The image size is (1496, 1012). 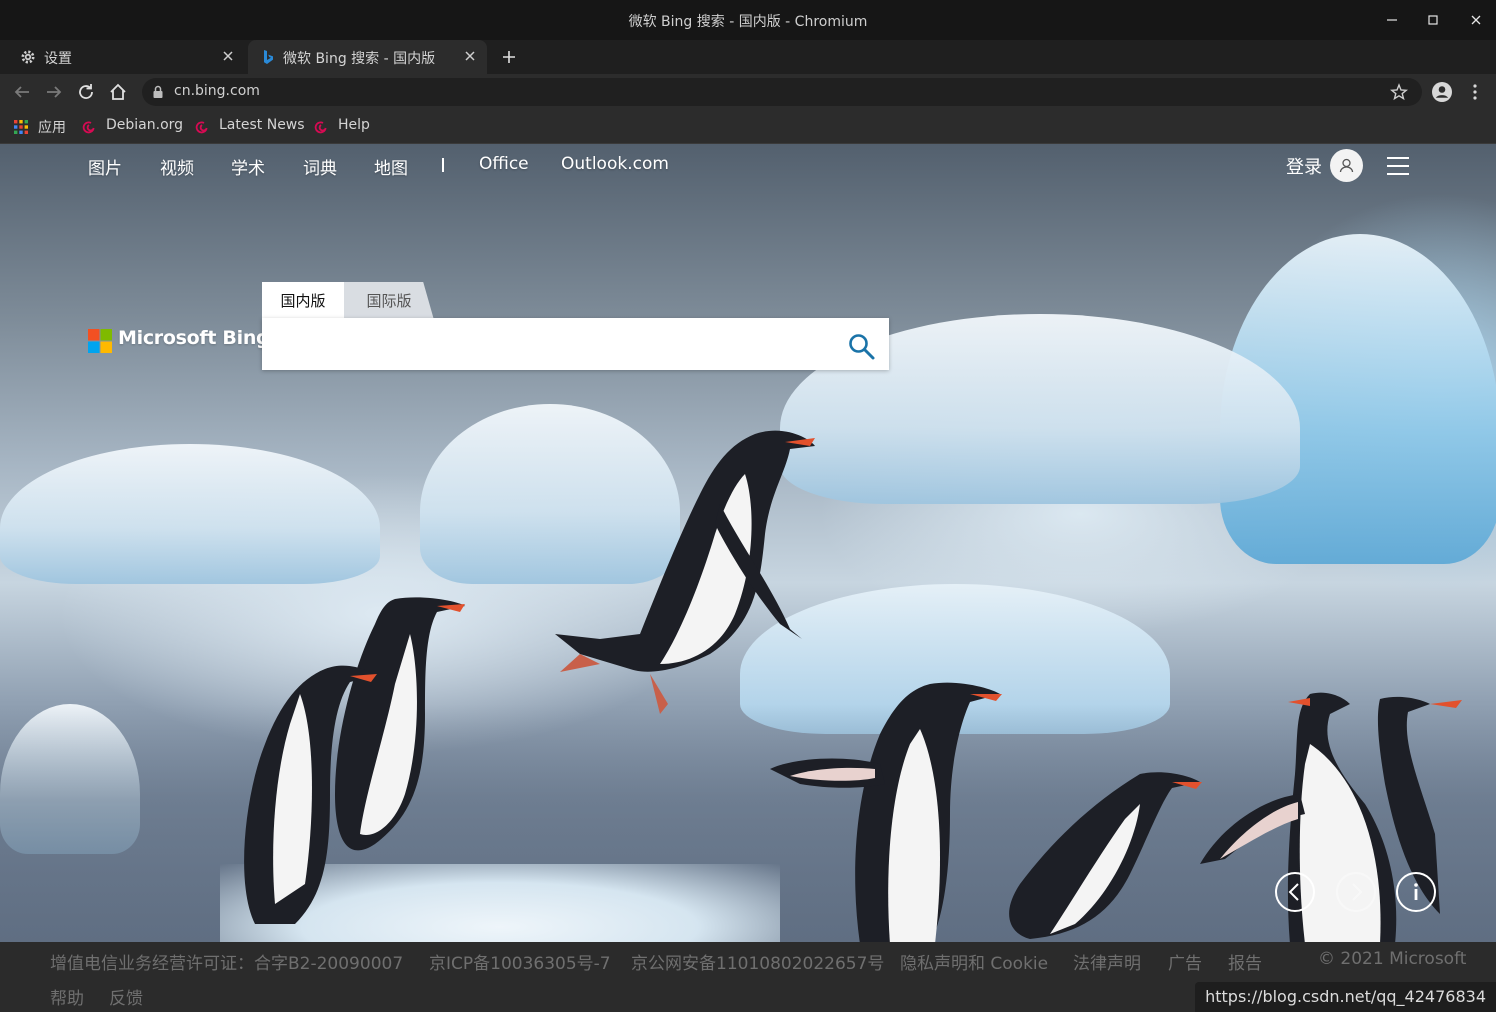 I want to click on footer-feedback: 反馈, so click(x=126, y=996).